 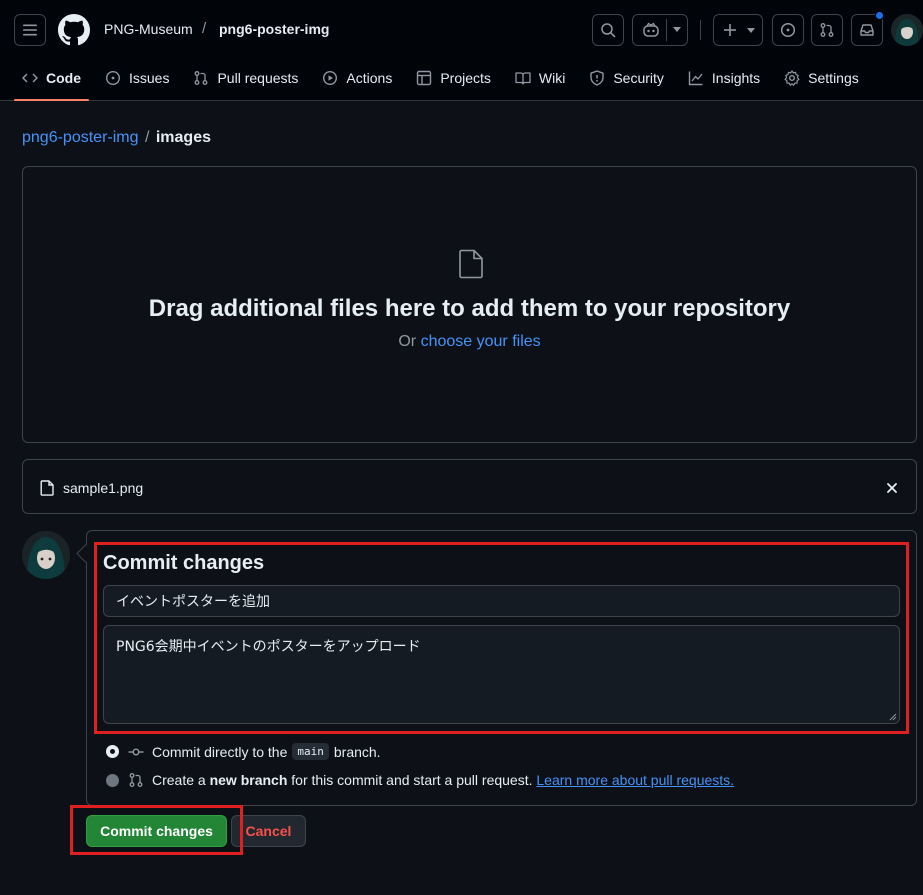 What do you see at coordinates (892, 488) in the screenshot?
I see `close-icon` at bounding box center [892, 488].